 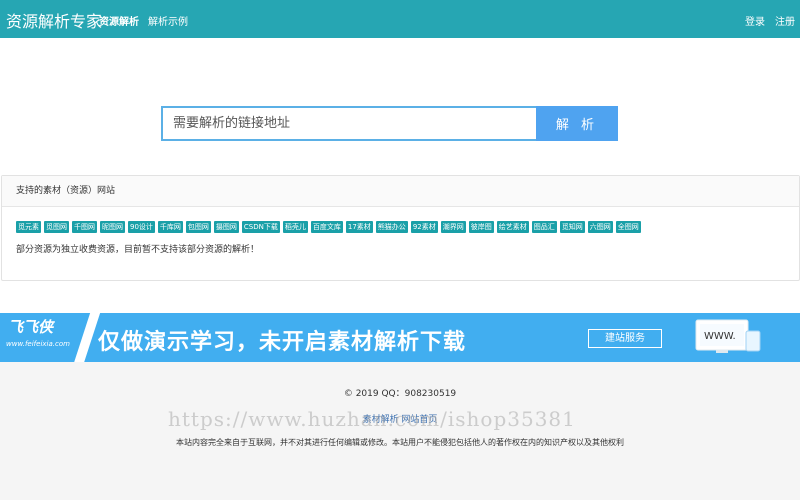 What do you see at coordinates (512, 227) in the screenshot?
I see `site-tag: 绘艺素材` at bounding box center [512, 227].